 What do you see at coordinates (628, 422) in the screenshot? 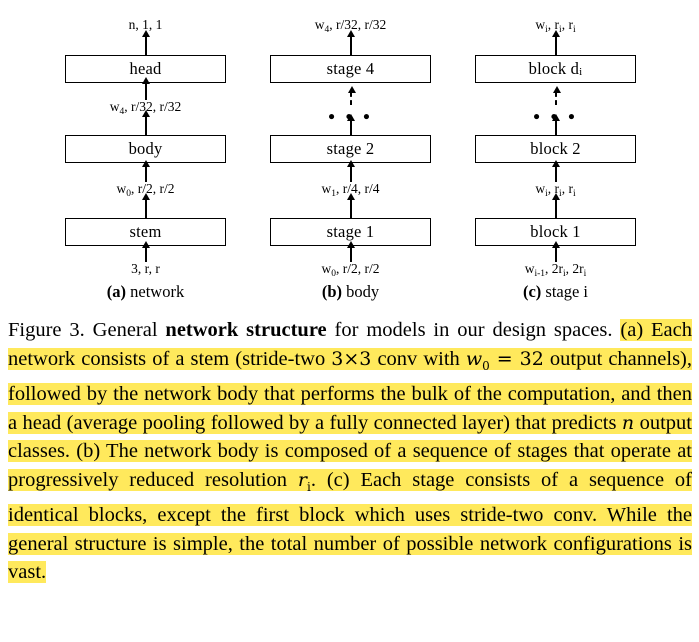
I see `caption-math-n: n` at bounding box center [628, 422].